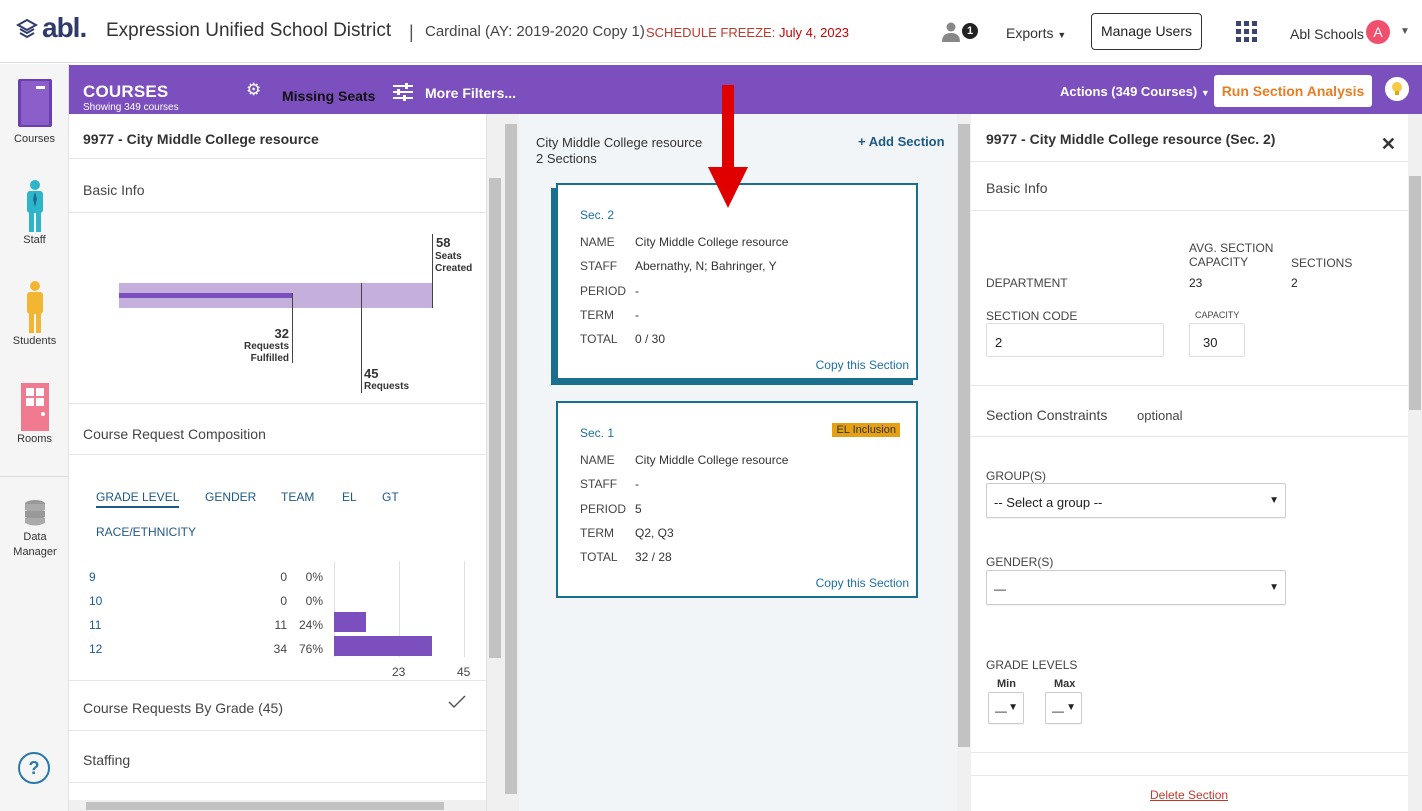 The width and height of the screenshot is (1422, 811). I want to click on capacity-label: CAPACITY, so click(1217, 315).